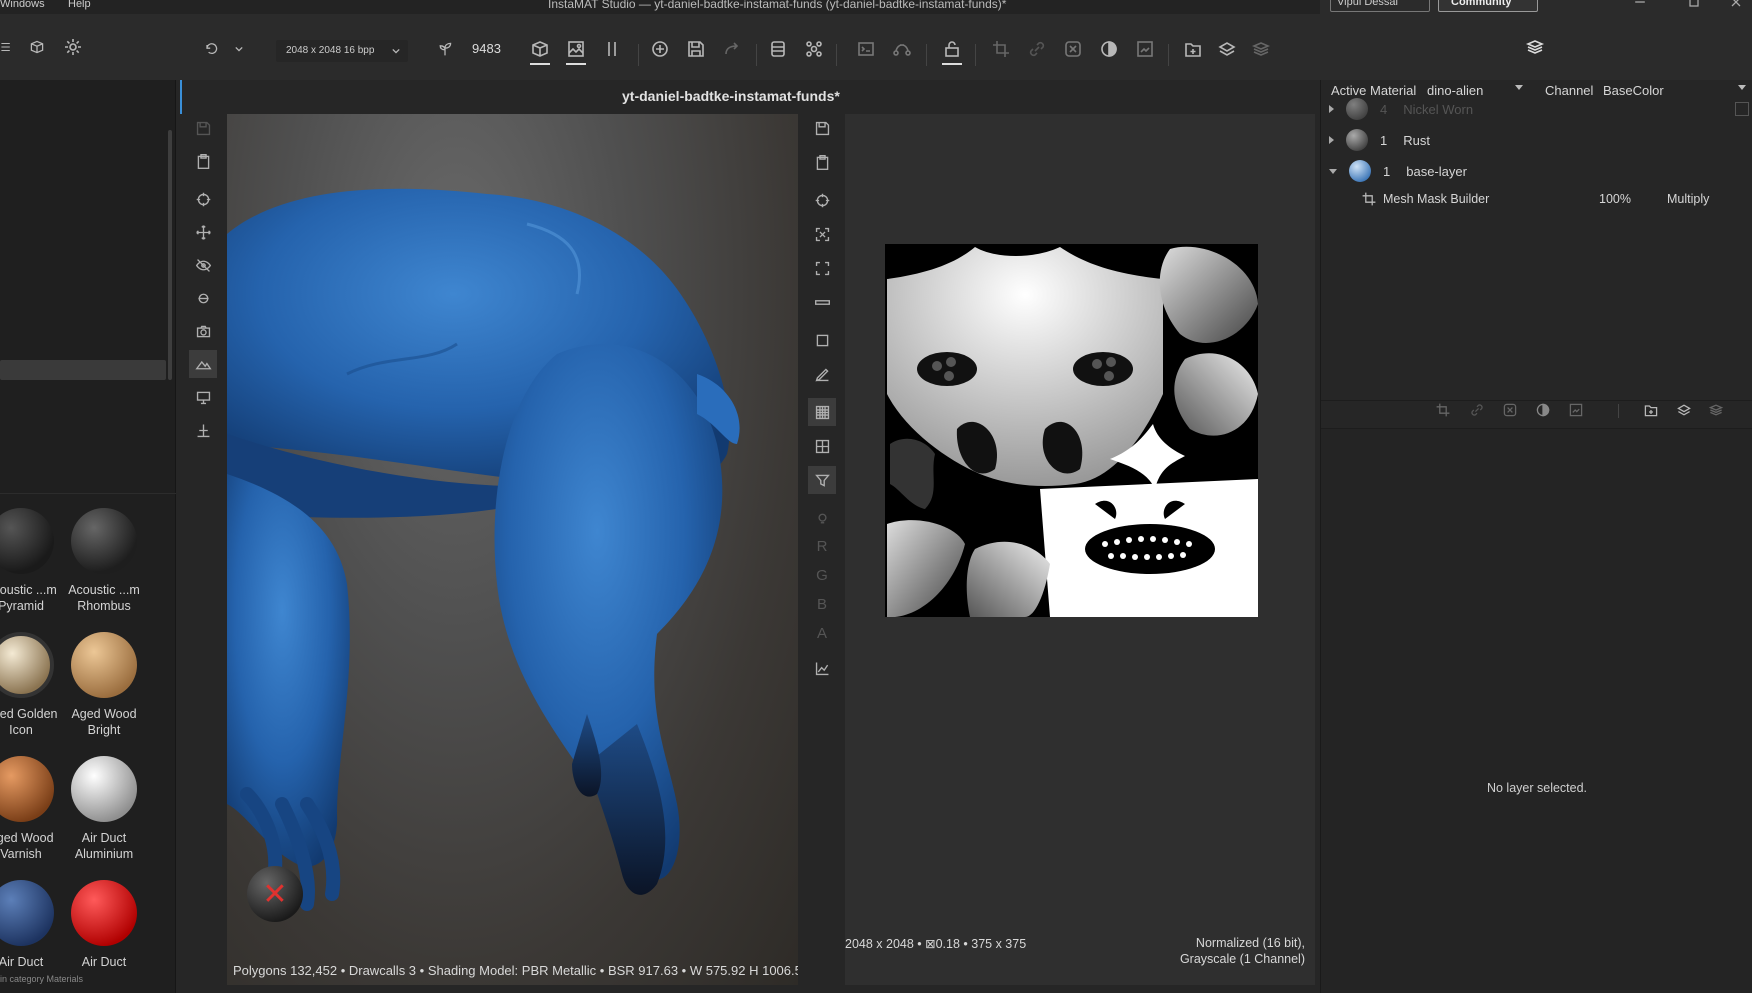 This screenshot has height=993, width=1752. Describe the element at coordinates (822, 268) in the screenshot. I see `fullscreen-icon` at that location.